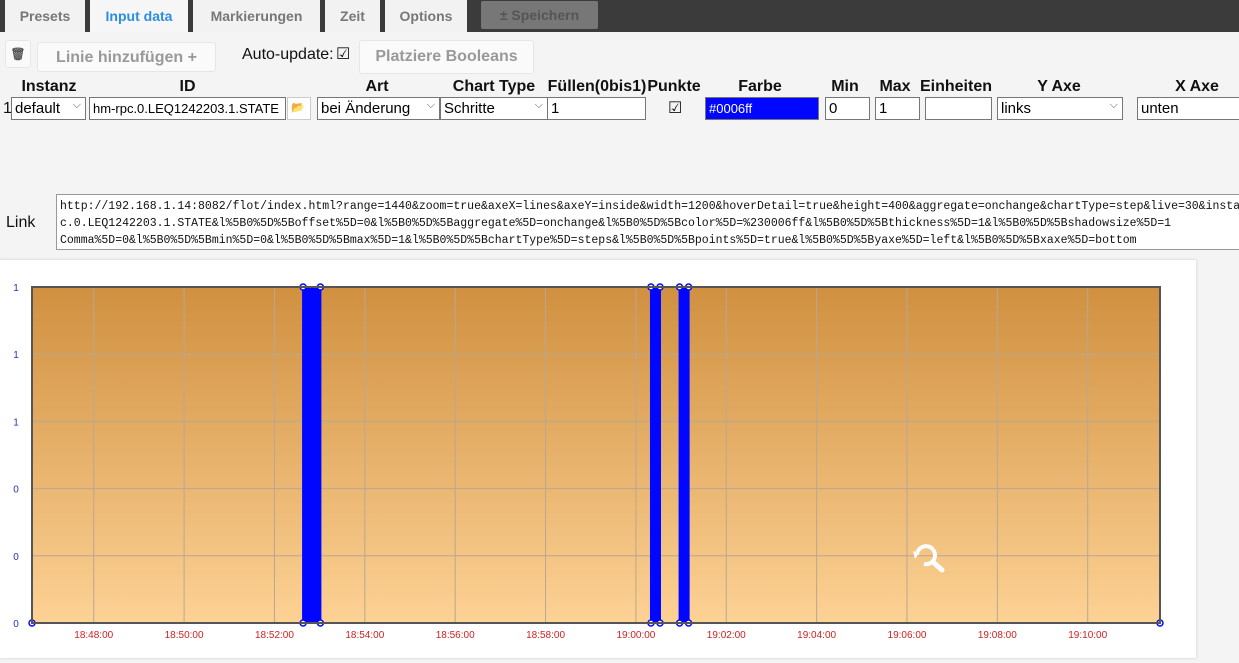 This screenshot has width=1239, height=663. Describe the element at coordinates (596, 108) in the screenshot. I see `fill-input: 1` at that location.